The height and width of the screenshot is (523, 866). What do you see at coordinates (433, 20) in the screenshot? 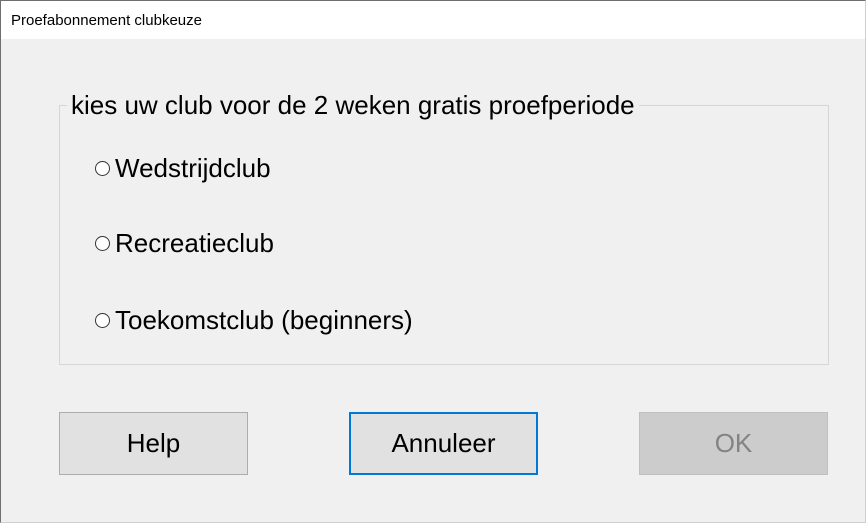
I see `title-bar: Proefabonnement clubkeuze` at bounding box center [433, 20].